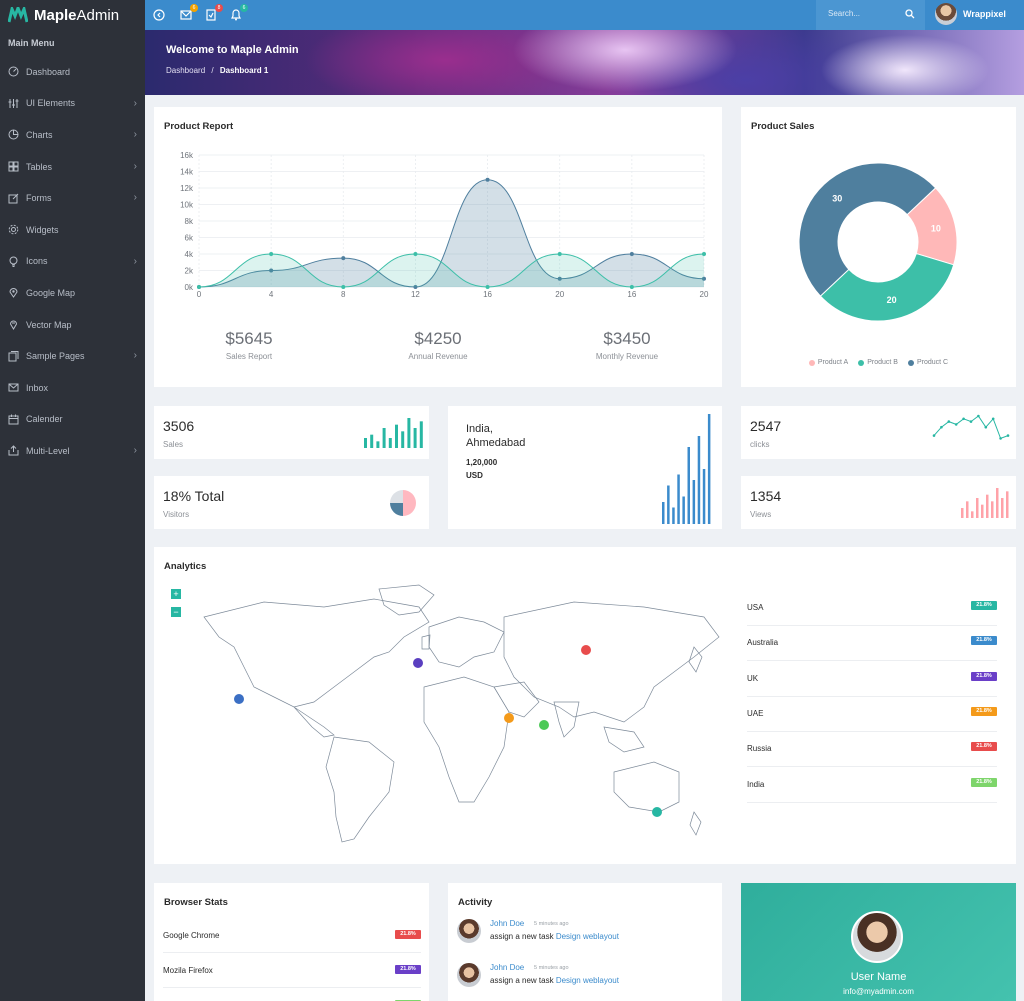  What do you see at coordinates (189, 238) in the screenshot?
I see `y-tick-label: 6k` at bounding box center [189, 238].